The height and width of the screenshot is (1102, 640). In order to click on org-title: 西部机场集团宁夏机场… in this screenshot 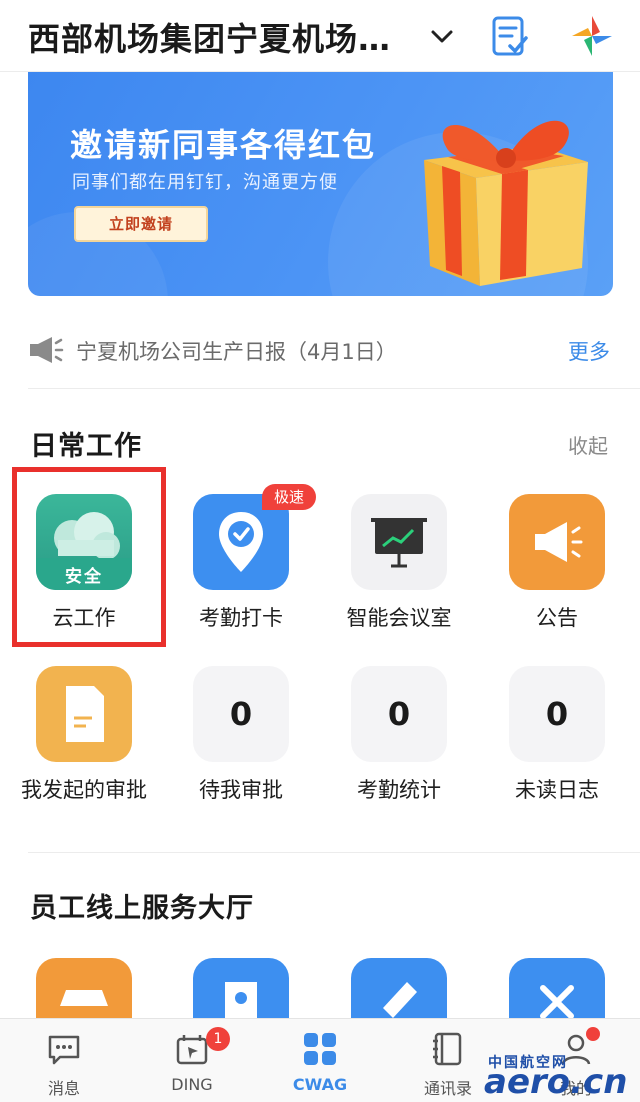, I will do `click(209, 37)`.